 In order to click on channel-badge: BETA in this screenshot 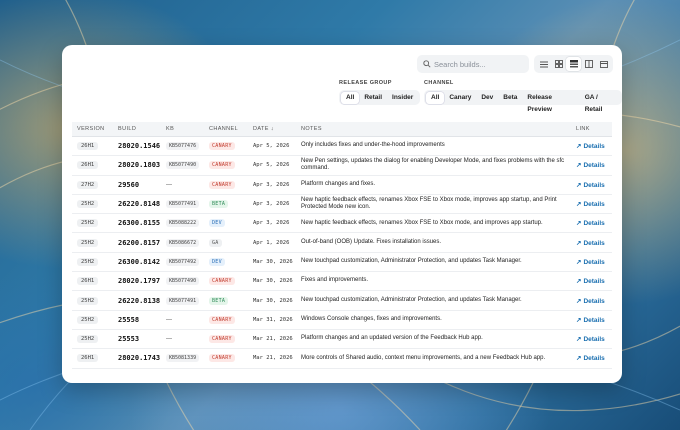, I will do `click(219, 204)`.